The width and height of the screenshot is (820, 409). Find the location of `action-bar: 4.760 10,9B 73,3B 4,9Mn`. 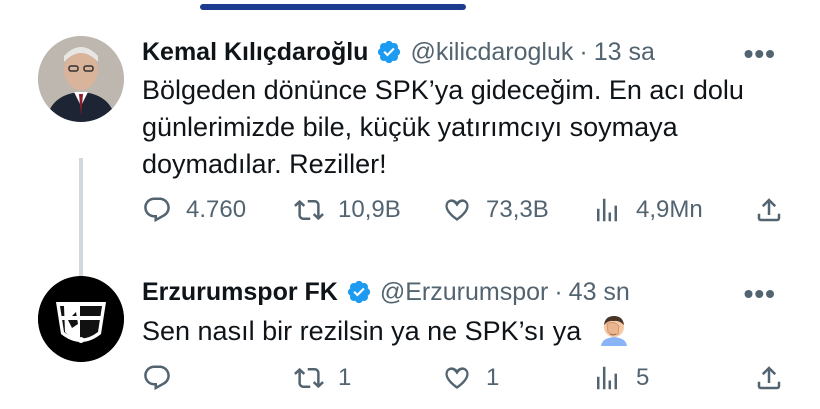

action-bar: 4.760 10,9B 73,3B 4,9Mn is located at coordinates (472, 210).